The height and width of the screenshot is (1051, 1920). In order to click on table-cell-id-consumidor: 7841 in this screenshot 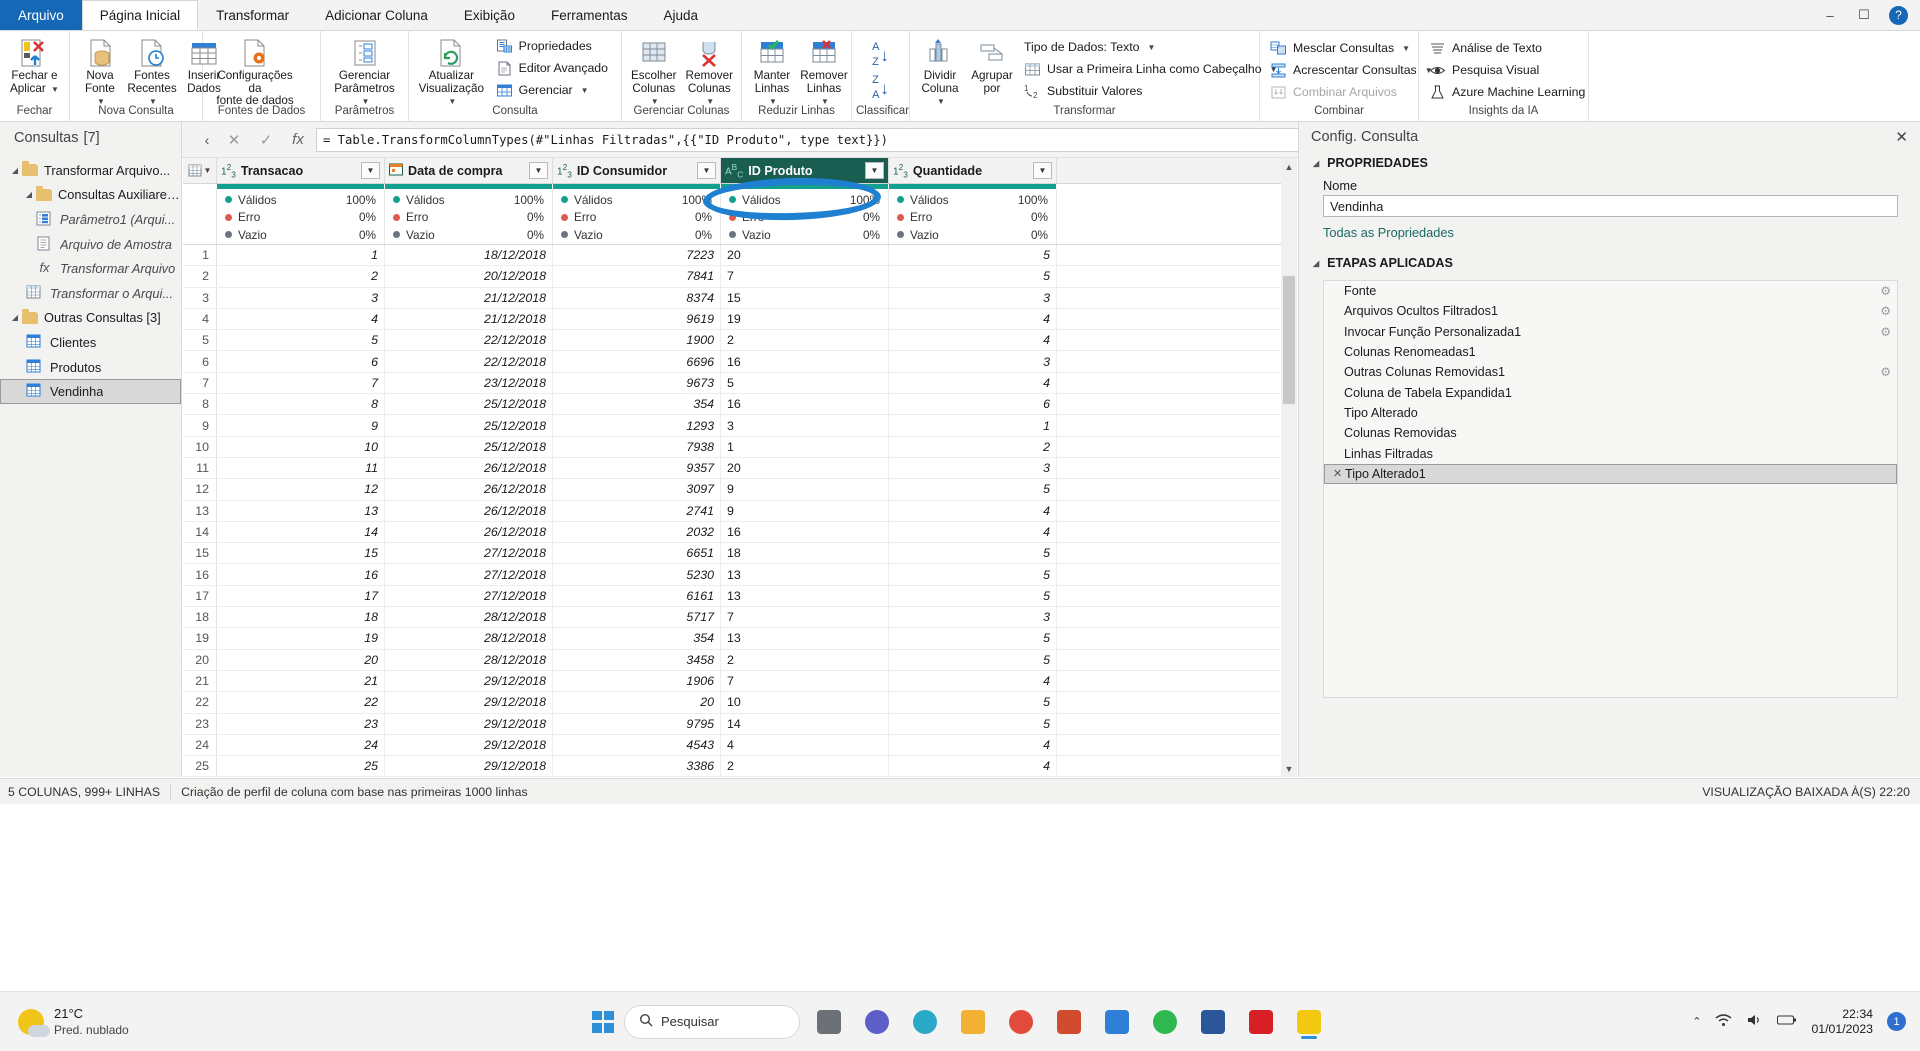, I will do `click(637, 276)`.